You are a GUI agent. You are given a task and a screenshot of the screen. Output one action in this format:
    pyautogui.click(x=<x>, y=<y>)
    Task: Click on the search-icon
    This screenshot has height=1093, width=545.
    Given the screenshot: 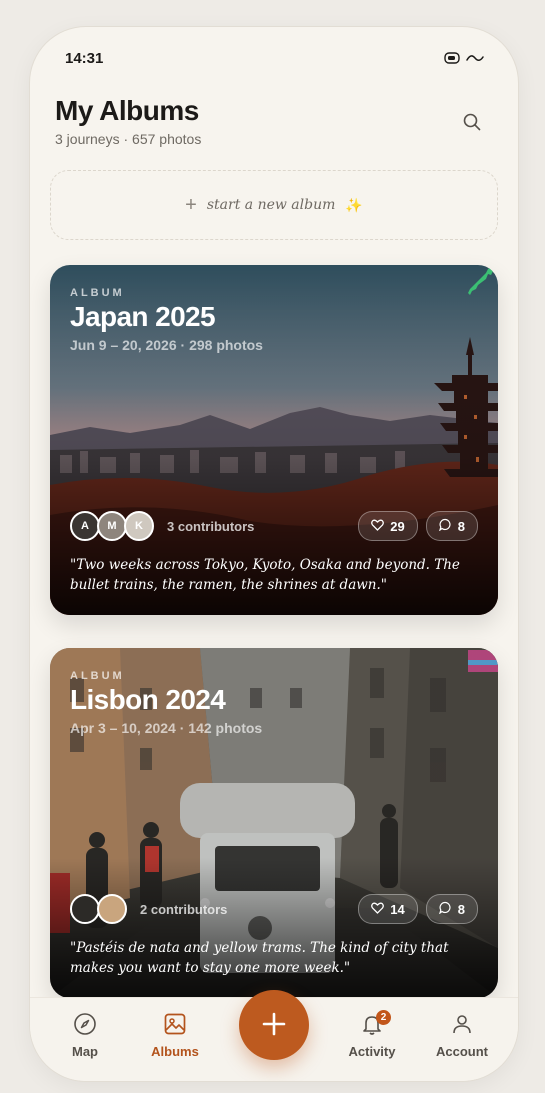 What is the action you would take?
    pyautogui.click(x=472, y=124)
    